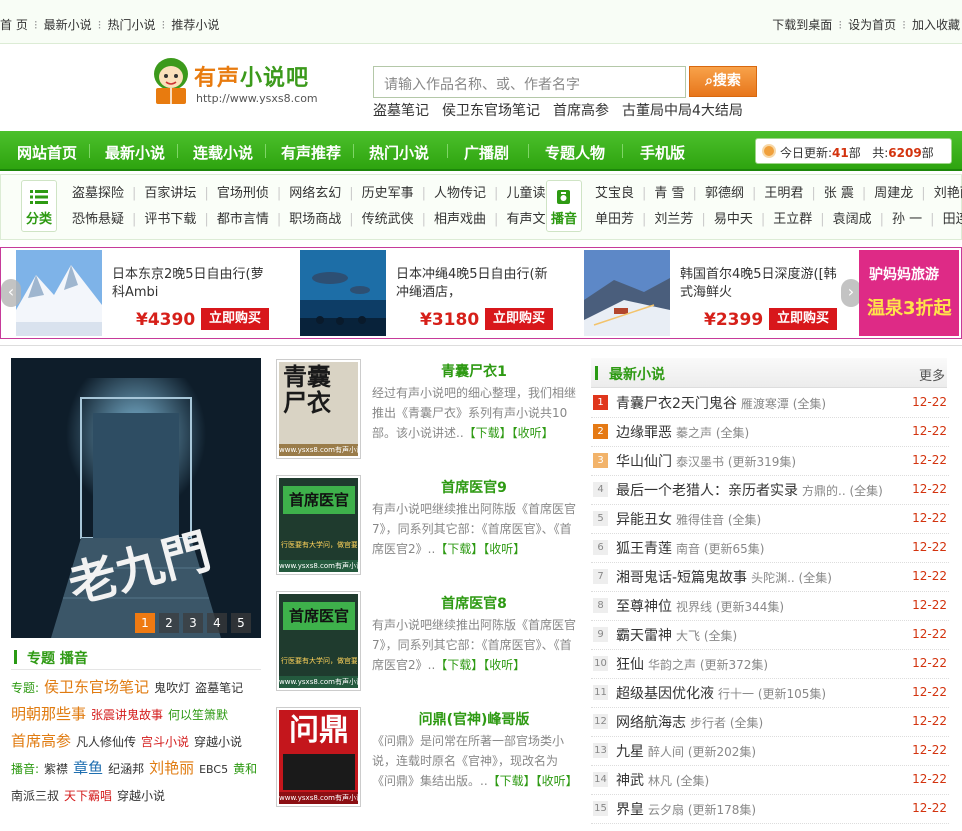 The height and width of the screenshot is (831, 962). What do you see at coordinates (474, 371) in the screenshot?
I see `book-title: 青囊尸衣1` at bounding box center [474, 371].